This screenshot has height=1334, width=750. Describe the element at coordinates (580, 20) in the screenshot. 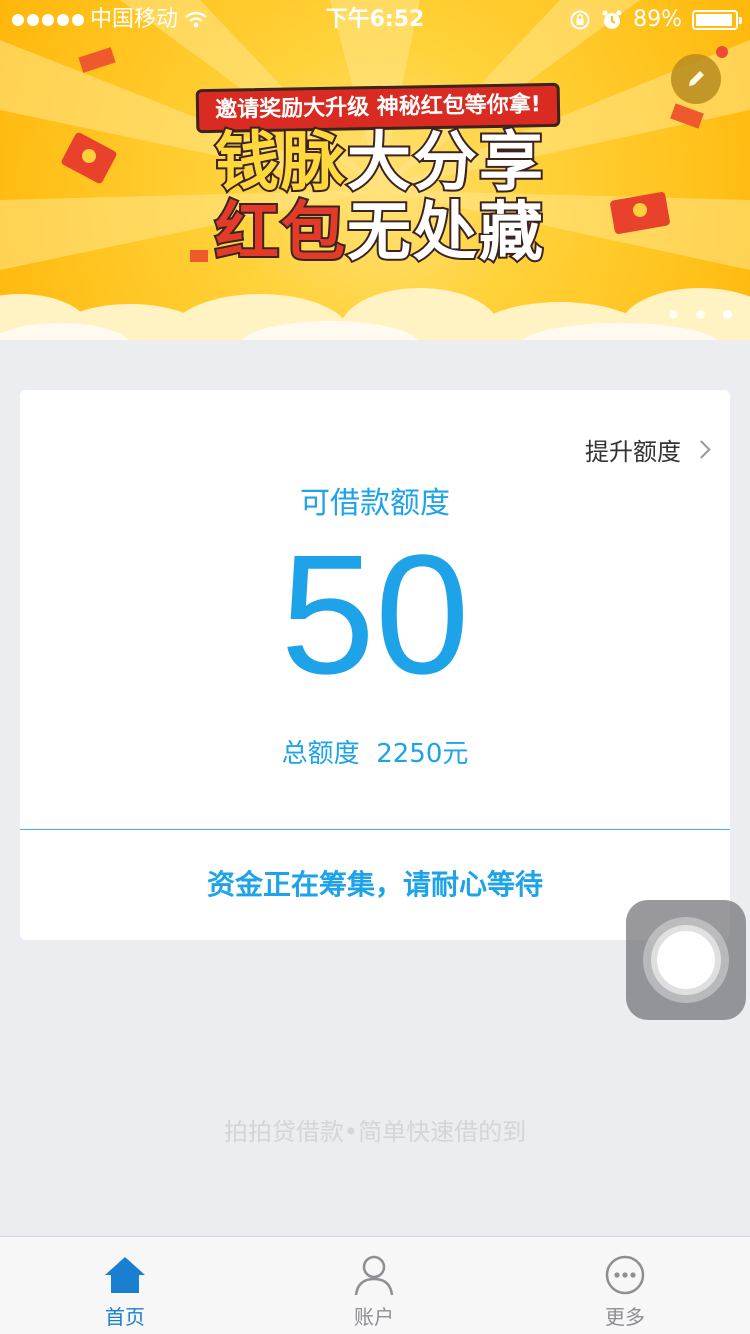

I see `rotation-lock-icon` at that location.